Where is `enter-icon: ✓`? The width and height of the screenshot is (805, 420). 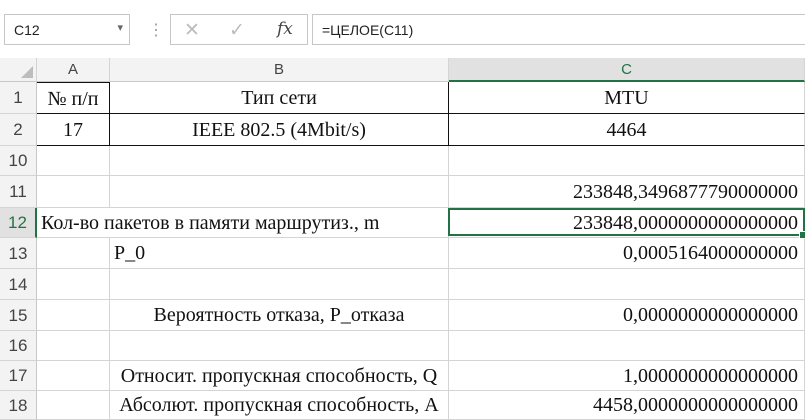 enter-icon: ✓ is located at coordinates (237, 30).